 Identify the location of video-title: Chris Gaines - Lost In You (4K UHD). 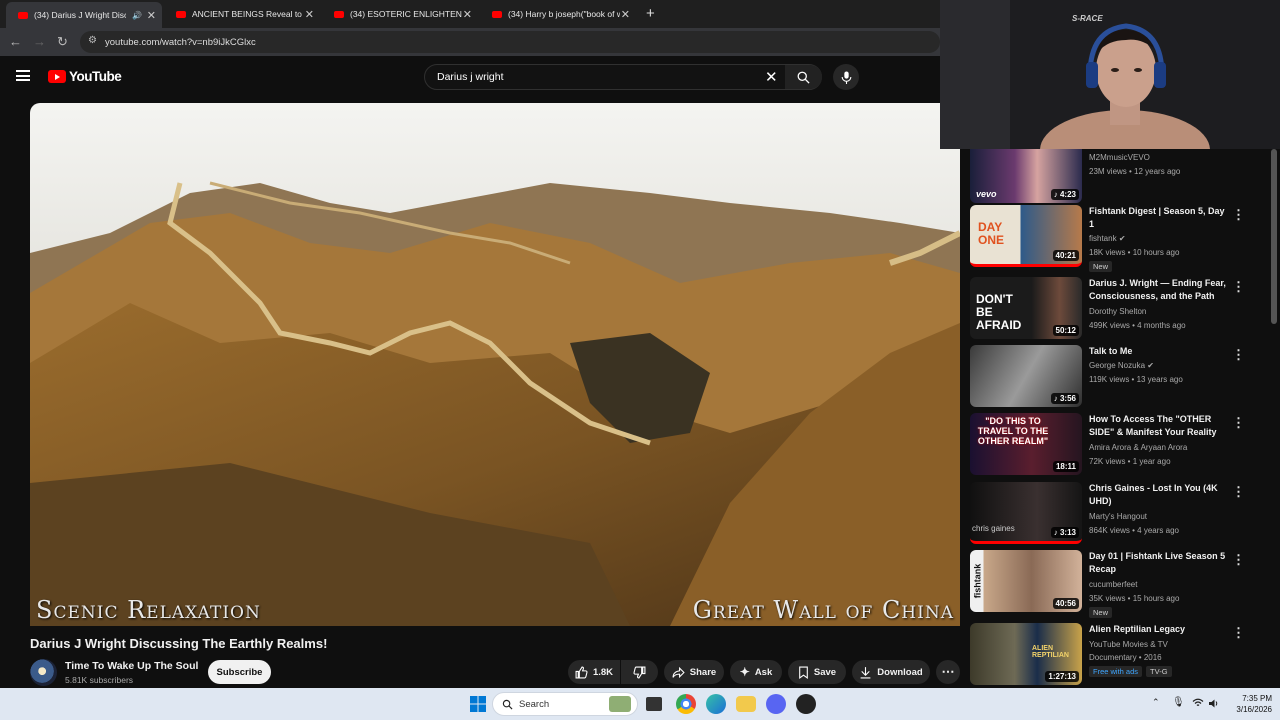
(1158, 495).